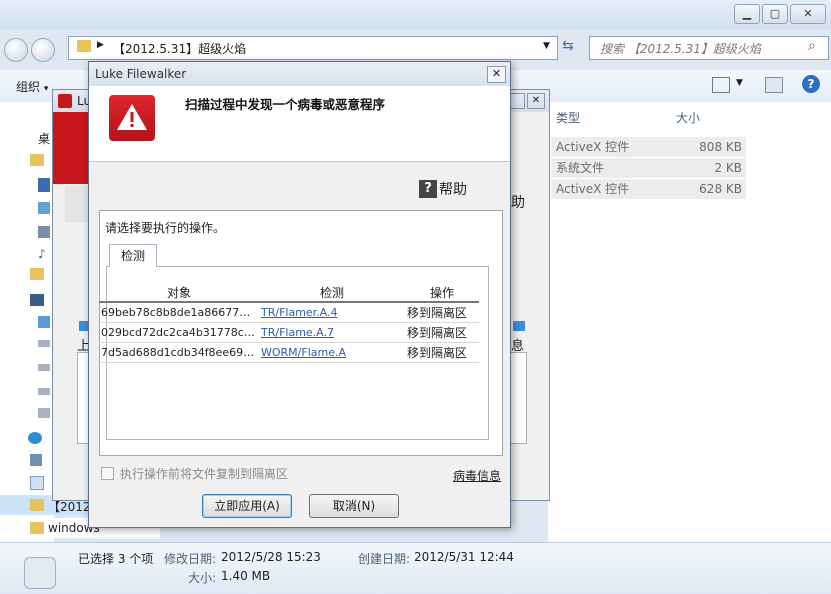  I want to click on organize-menu: 组织 ▾, so click(32, 86).